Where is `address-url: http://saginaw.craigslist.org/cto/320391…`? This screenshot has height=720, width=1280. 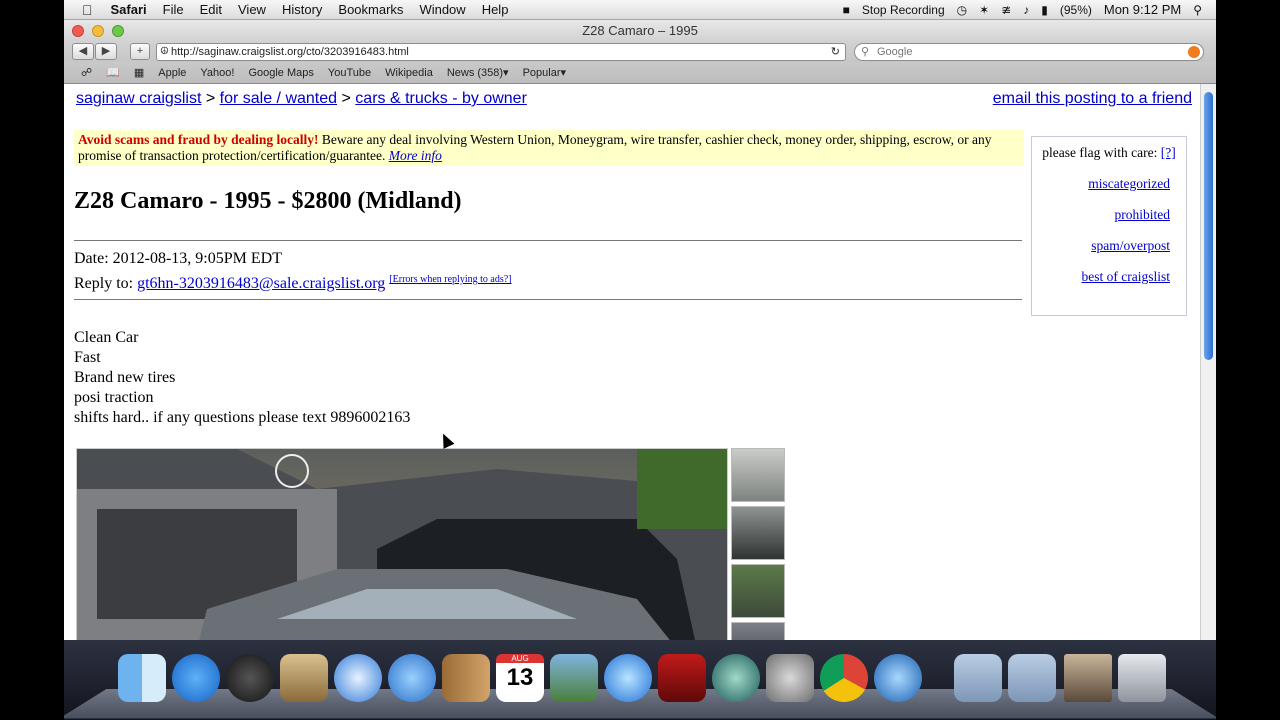 address-url: http://saginaw.craigslist.org/cto/320391… is located at coordinates (290, 52).